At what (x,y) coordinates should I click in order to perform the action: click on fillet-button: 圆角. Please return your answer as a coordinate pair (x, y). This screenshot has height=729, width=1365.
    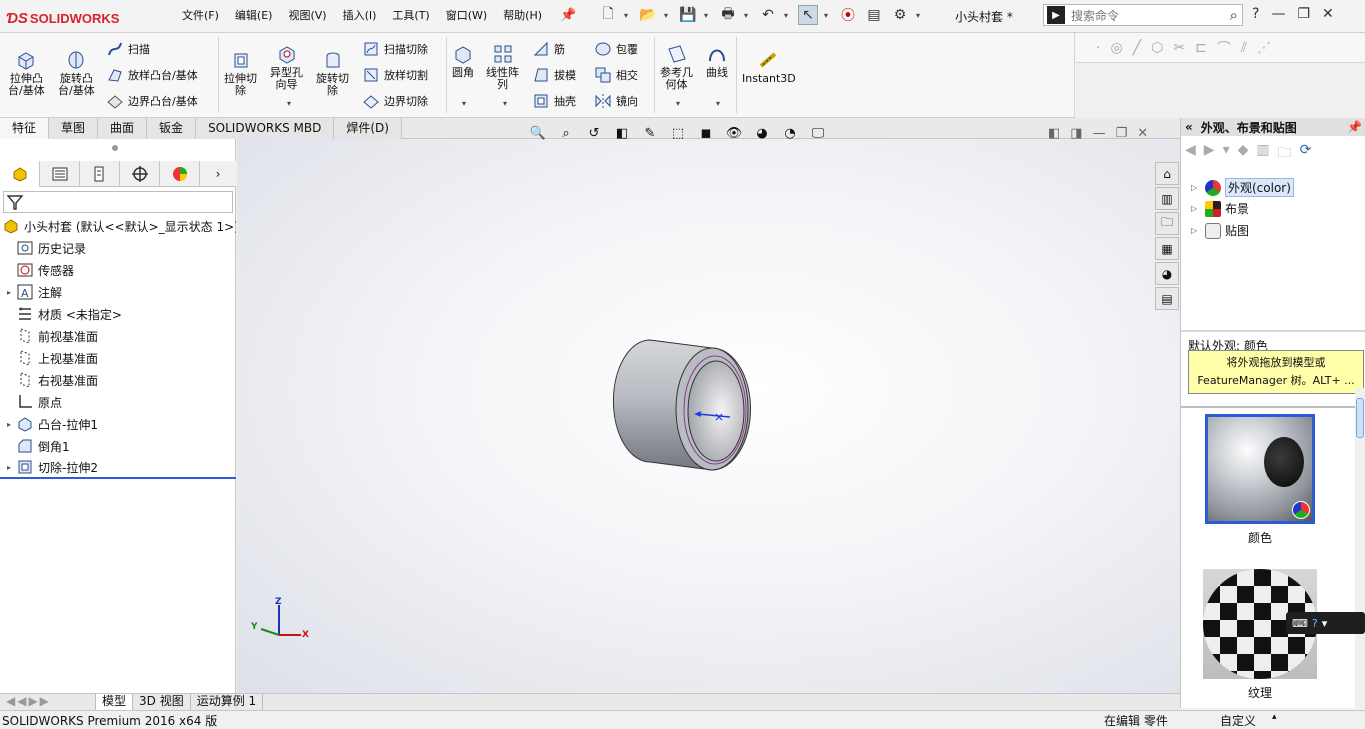
    Looking at the image, I should click on (463, 61).